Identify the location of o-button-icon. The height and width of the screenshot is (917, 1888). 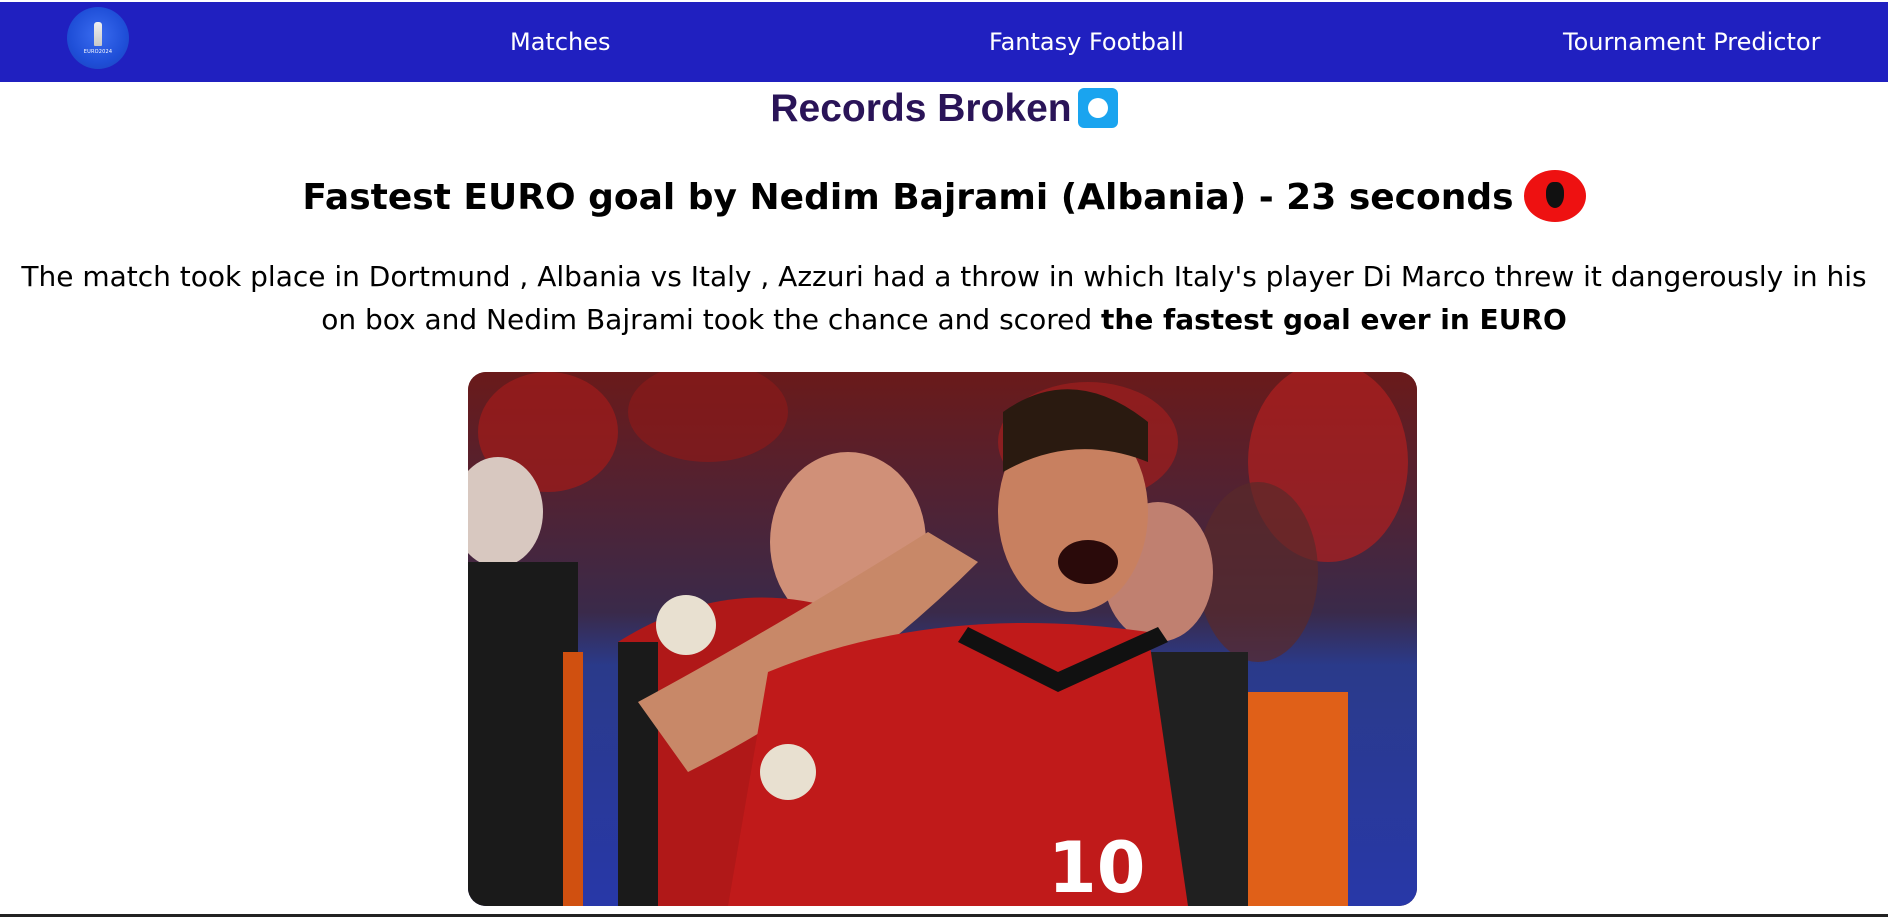
(1097, 107).